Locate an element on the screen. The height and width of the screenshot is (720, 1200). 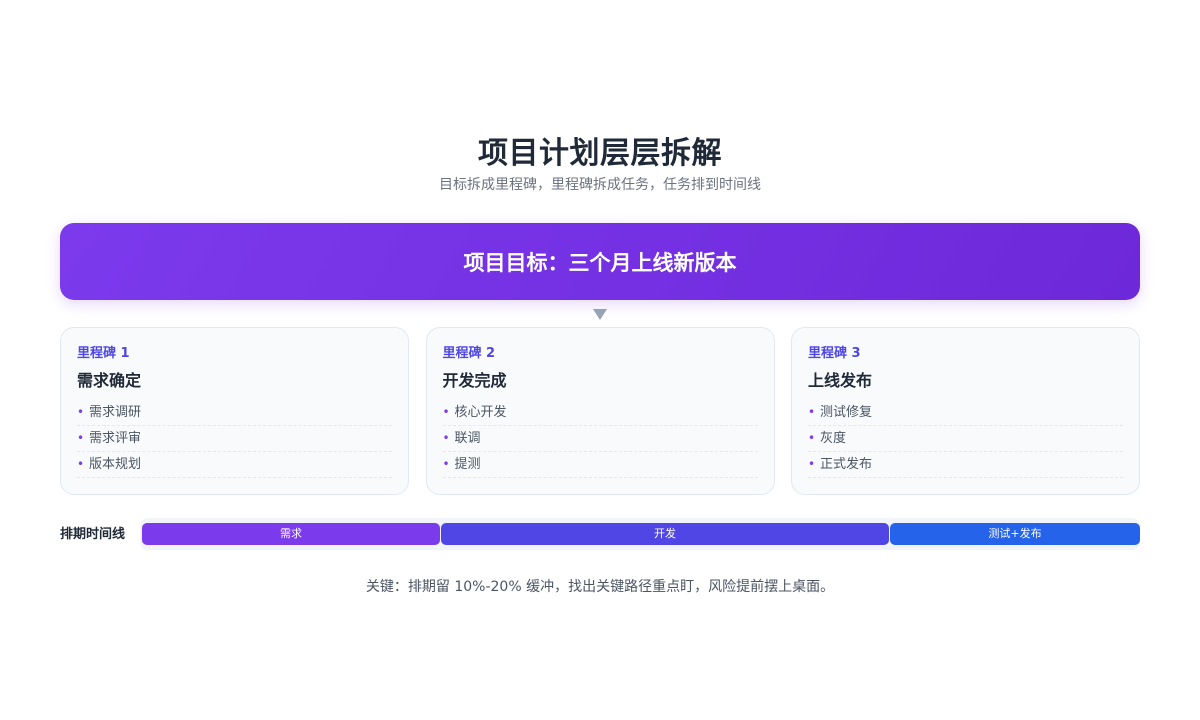
milestone-label: 里程碑 2 is located at coordinates (469, 353).